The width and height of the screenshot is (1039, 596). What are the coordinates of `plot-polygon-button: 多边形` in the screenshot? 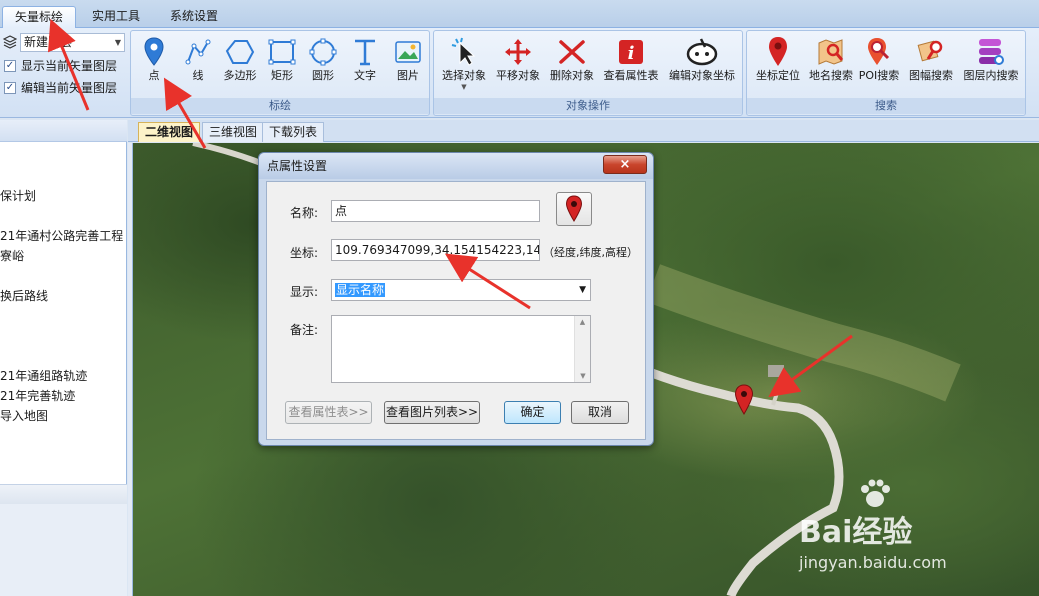 It's located at (240, 59).